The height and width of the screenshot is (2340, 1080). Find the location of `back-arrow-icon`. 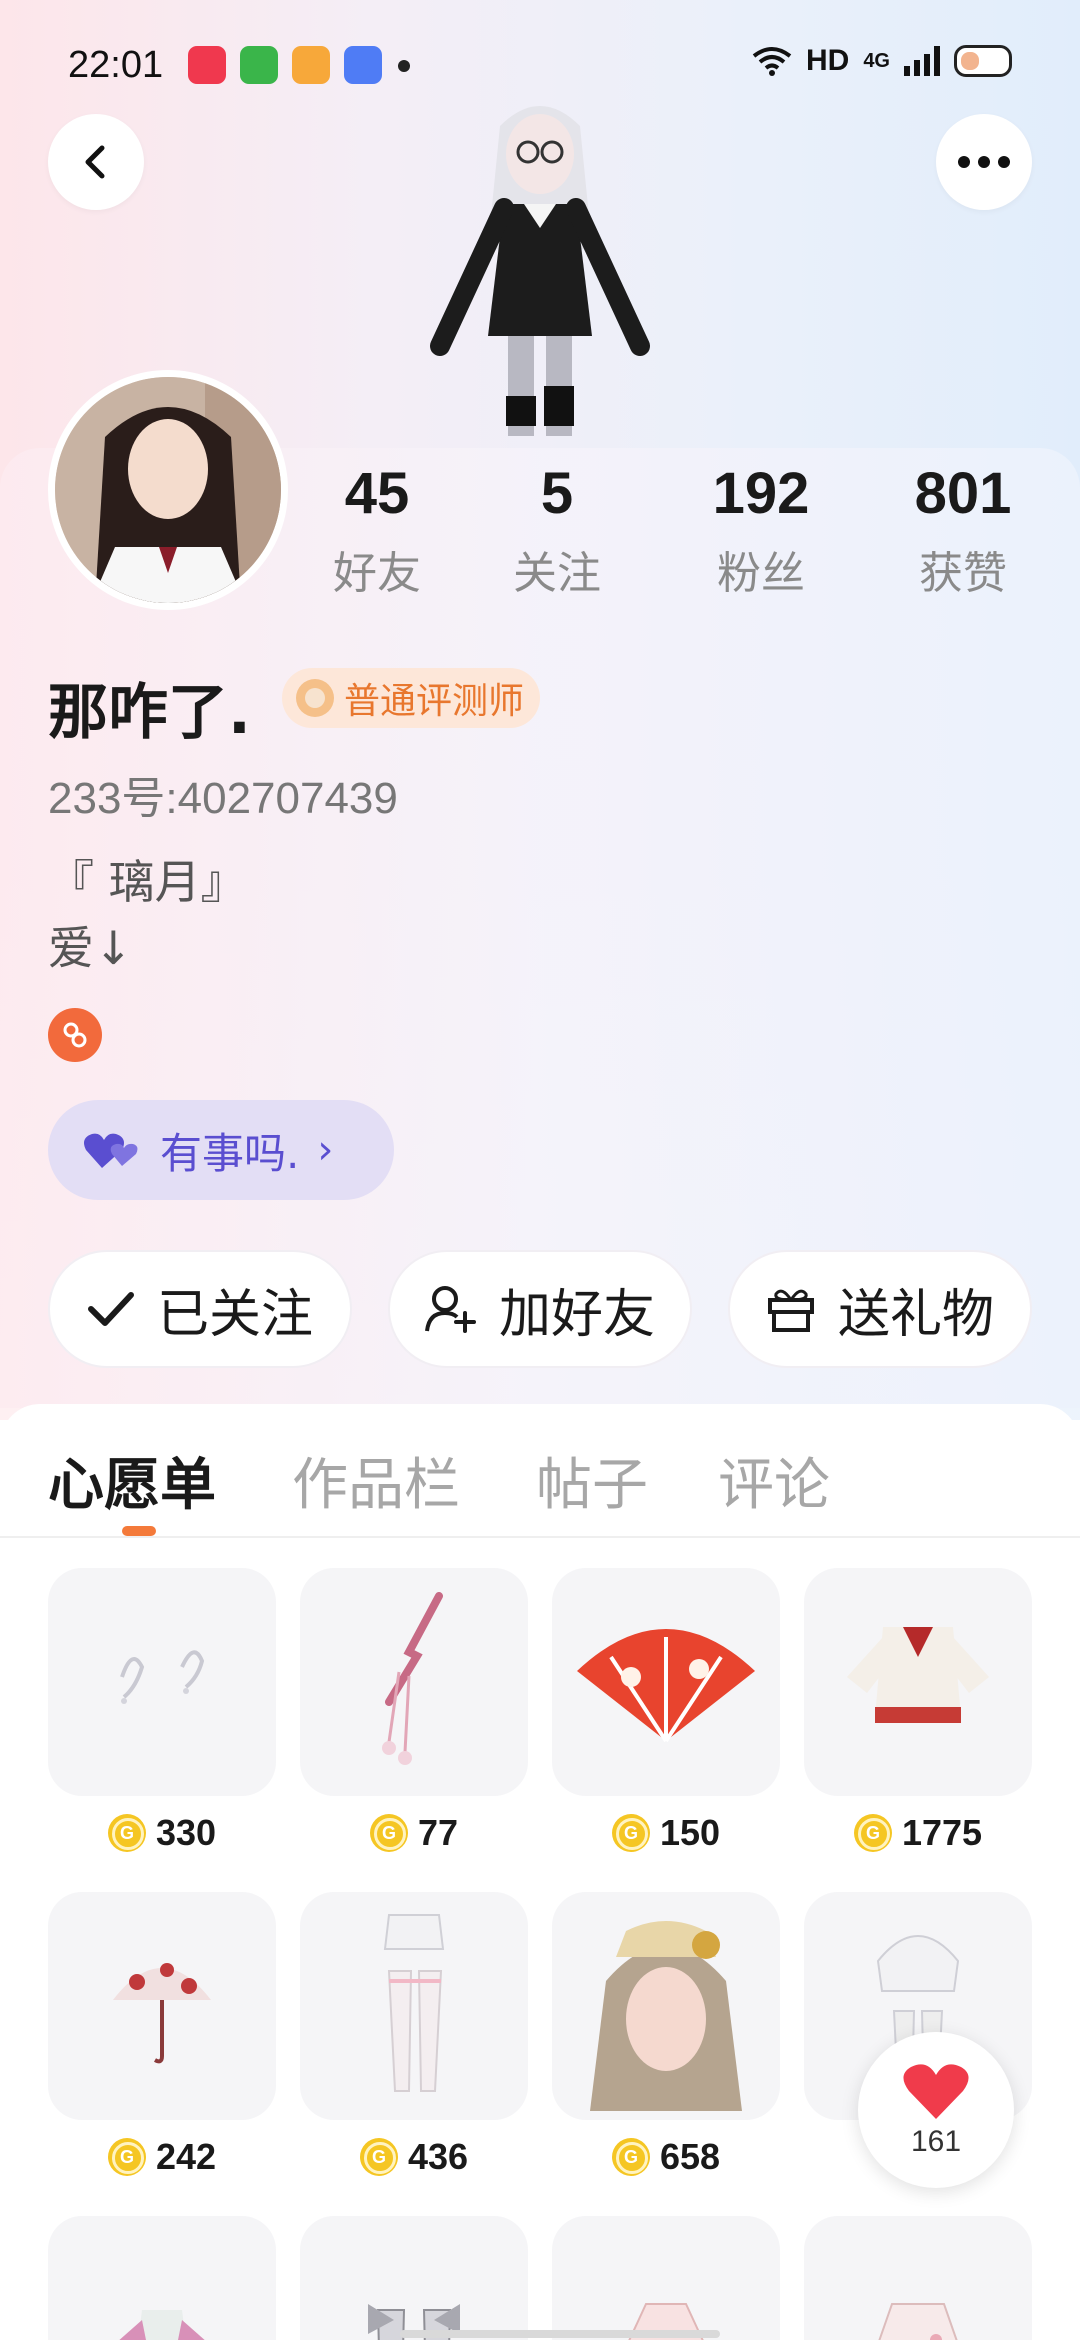

back-arrow-icon is located at coordinates (95, 162).